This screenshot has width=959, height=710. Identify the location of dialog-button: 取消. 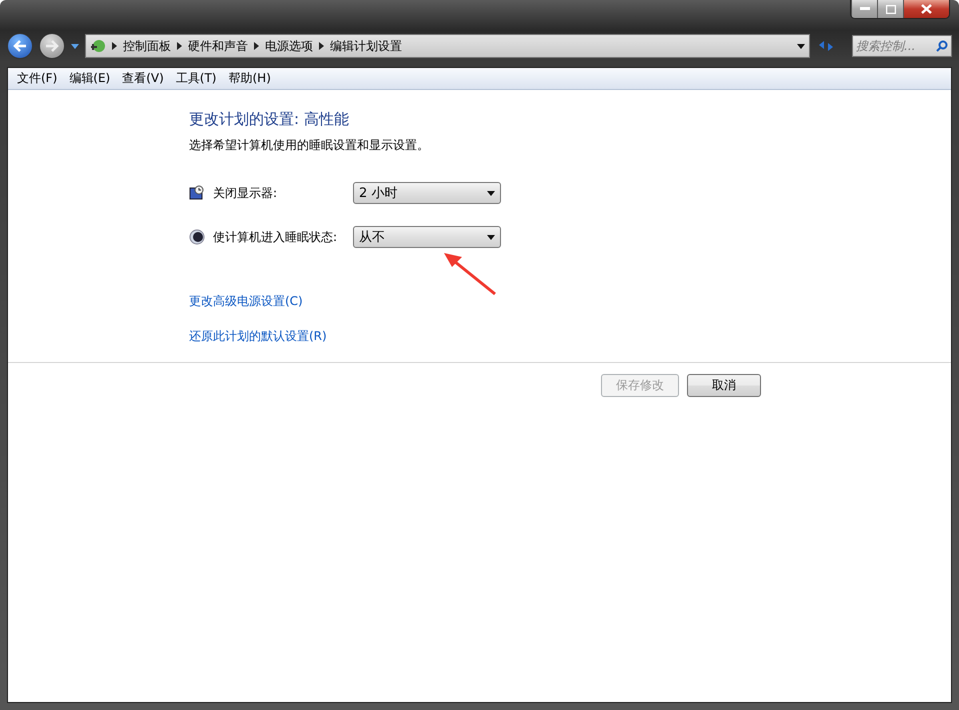
(724, 385).